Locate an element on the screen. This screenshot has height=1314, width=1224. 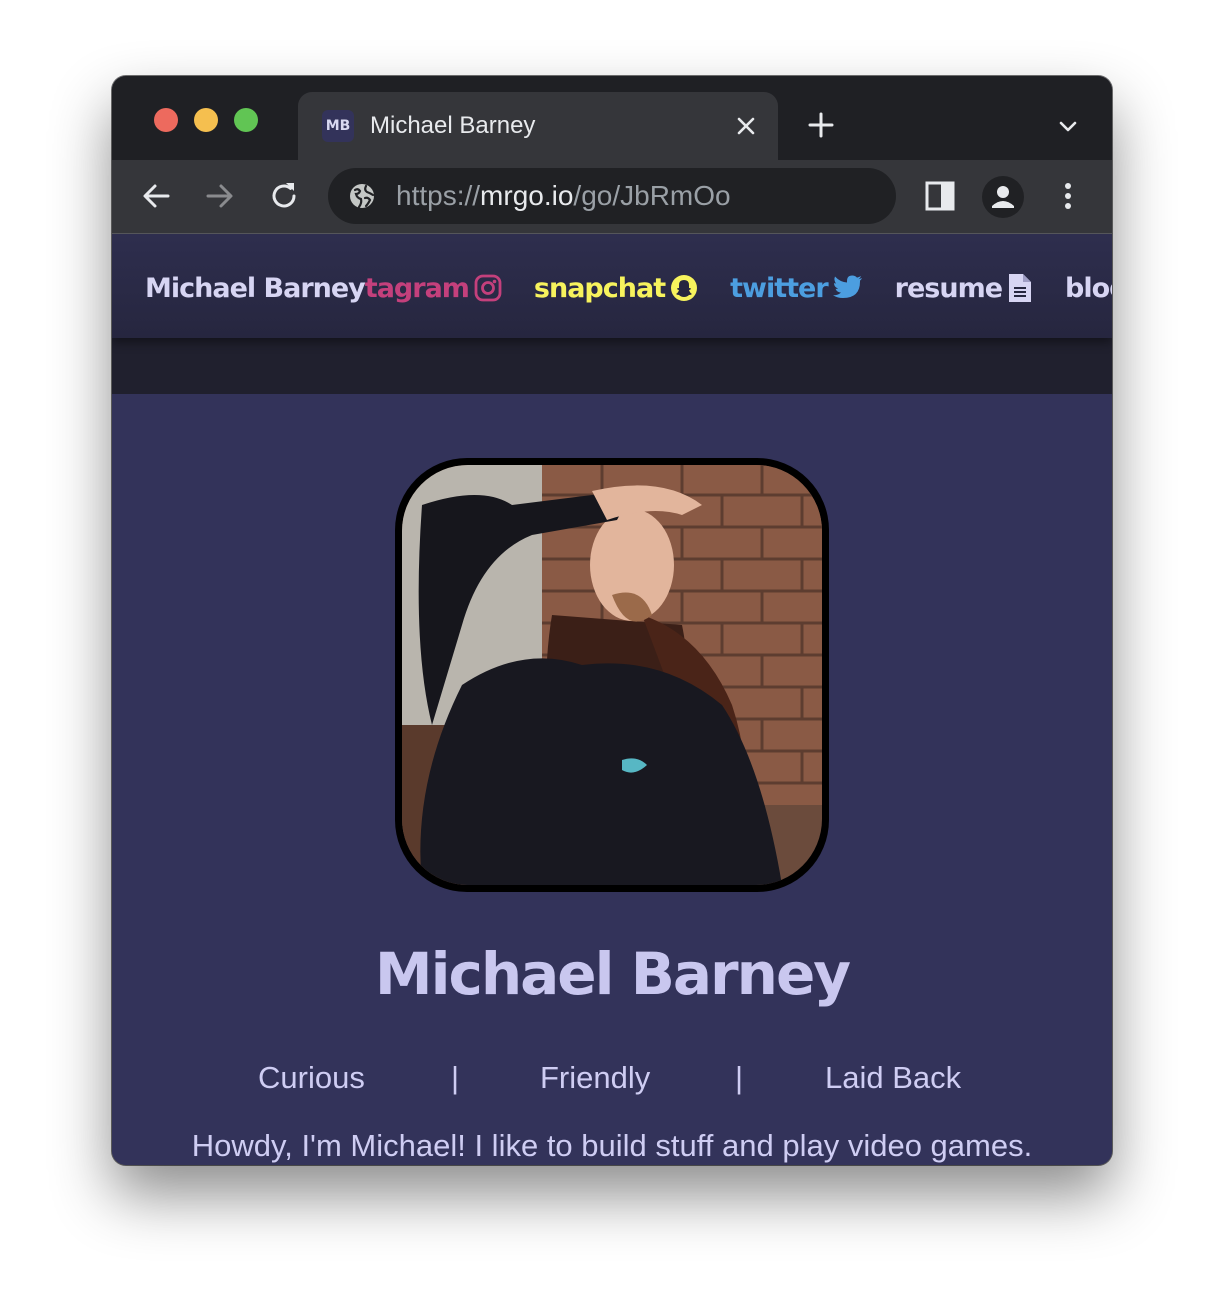
nav-link-label: snapchat is located at coordinates (599, 288).